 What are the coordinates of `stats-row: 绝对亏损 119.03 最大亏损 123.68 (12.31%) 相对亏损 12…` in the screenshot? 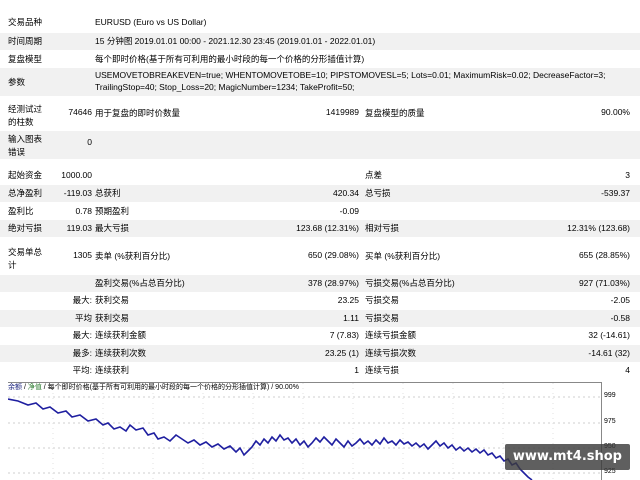 It's located at (320, 228).